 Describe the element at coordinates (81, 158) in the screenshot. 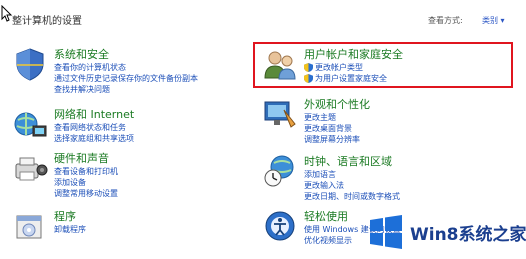

I see `category-title: 硬件和声音` at that location.